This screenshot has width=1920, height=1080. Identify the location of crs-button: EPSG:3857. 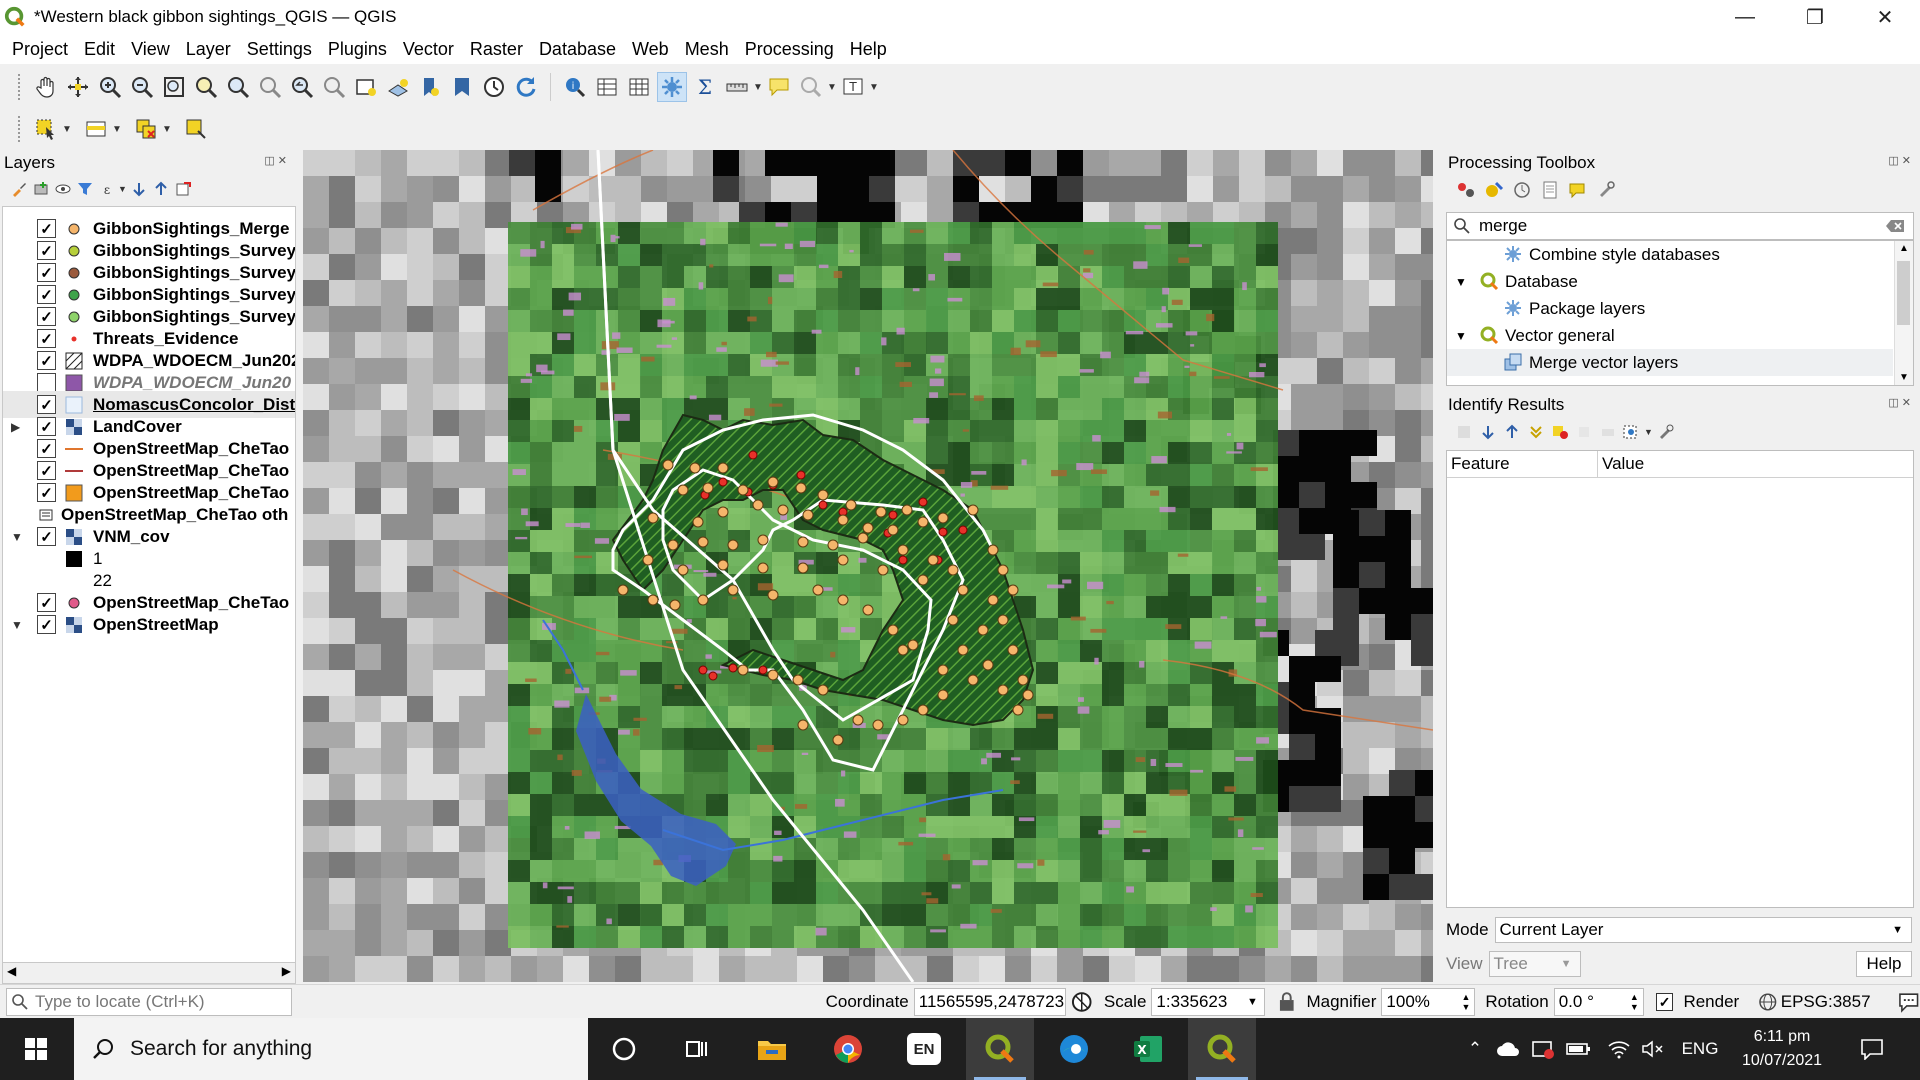
(1826, 1002).